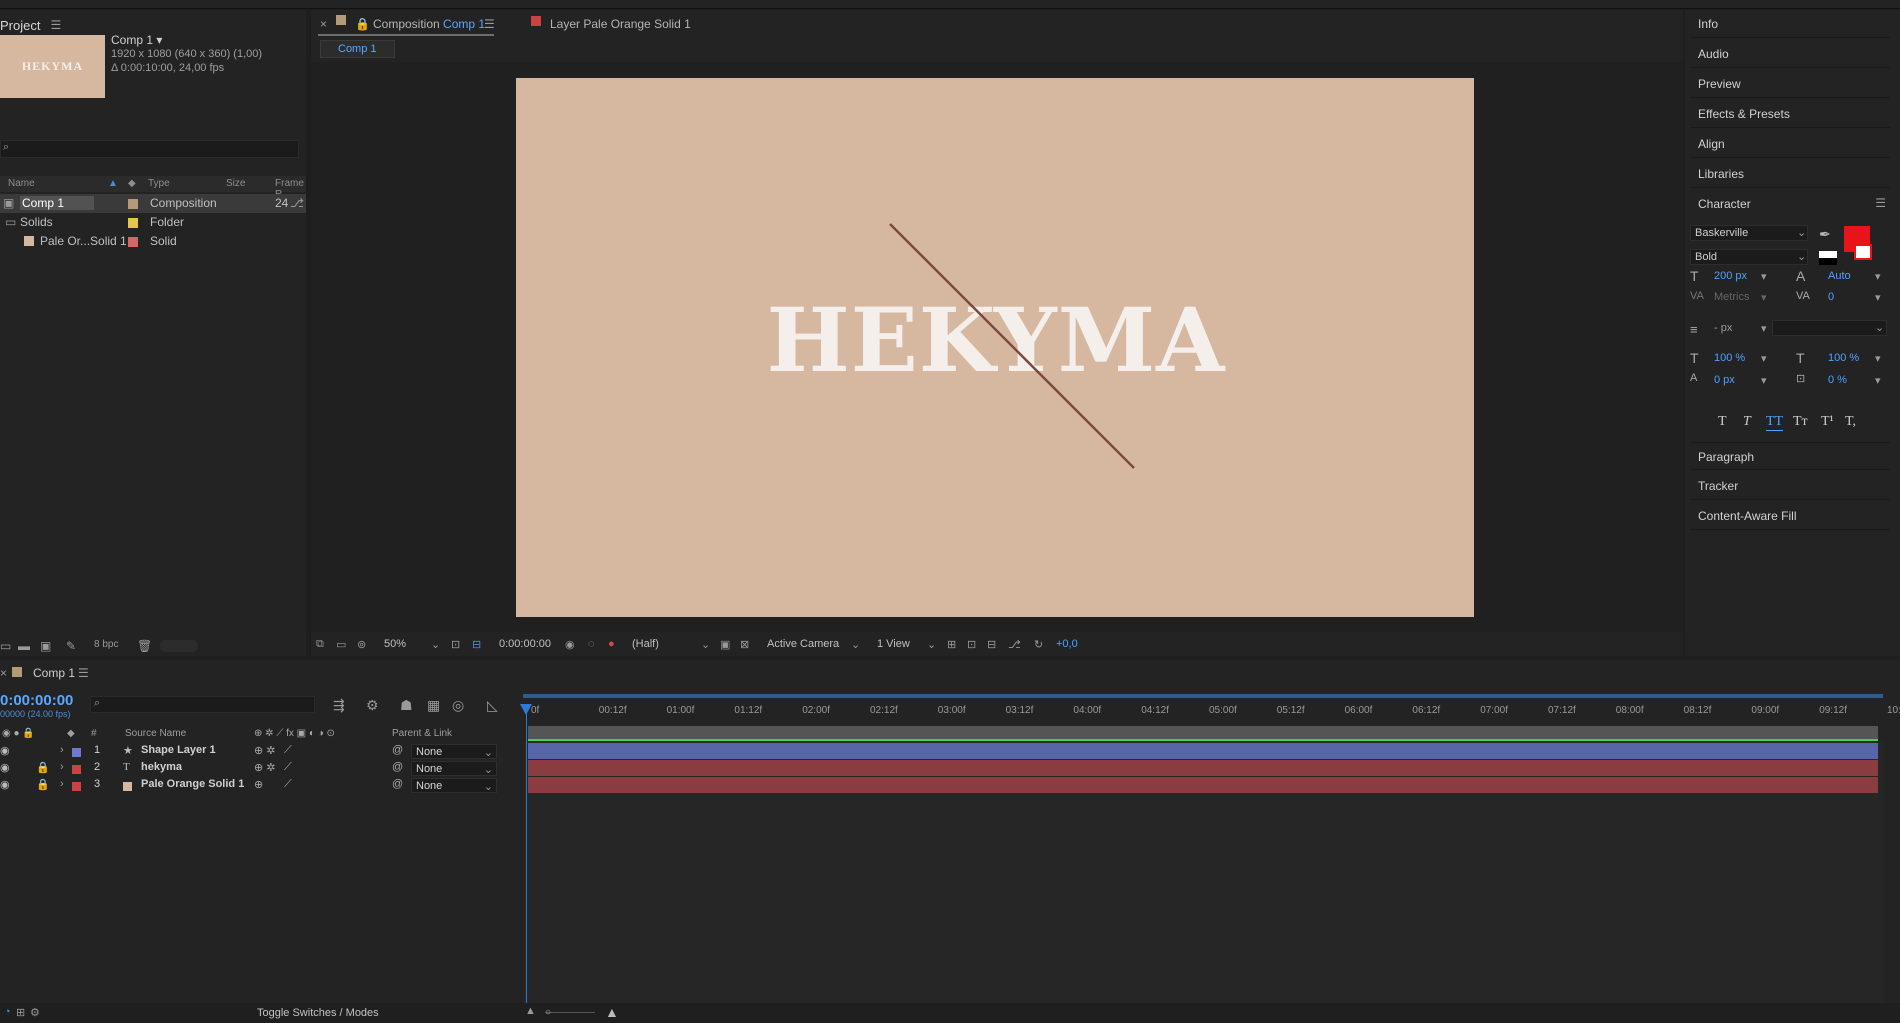 This screenshot has width=1900, height=1023. I want to click on eyedropper-icon: ✒, so click(1825, 234).